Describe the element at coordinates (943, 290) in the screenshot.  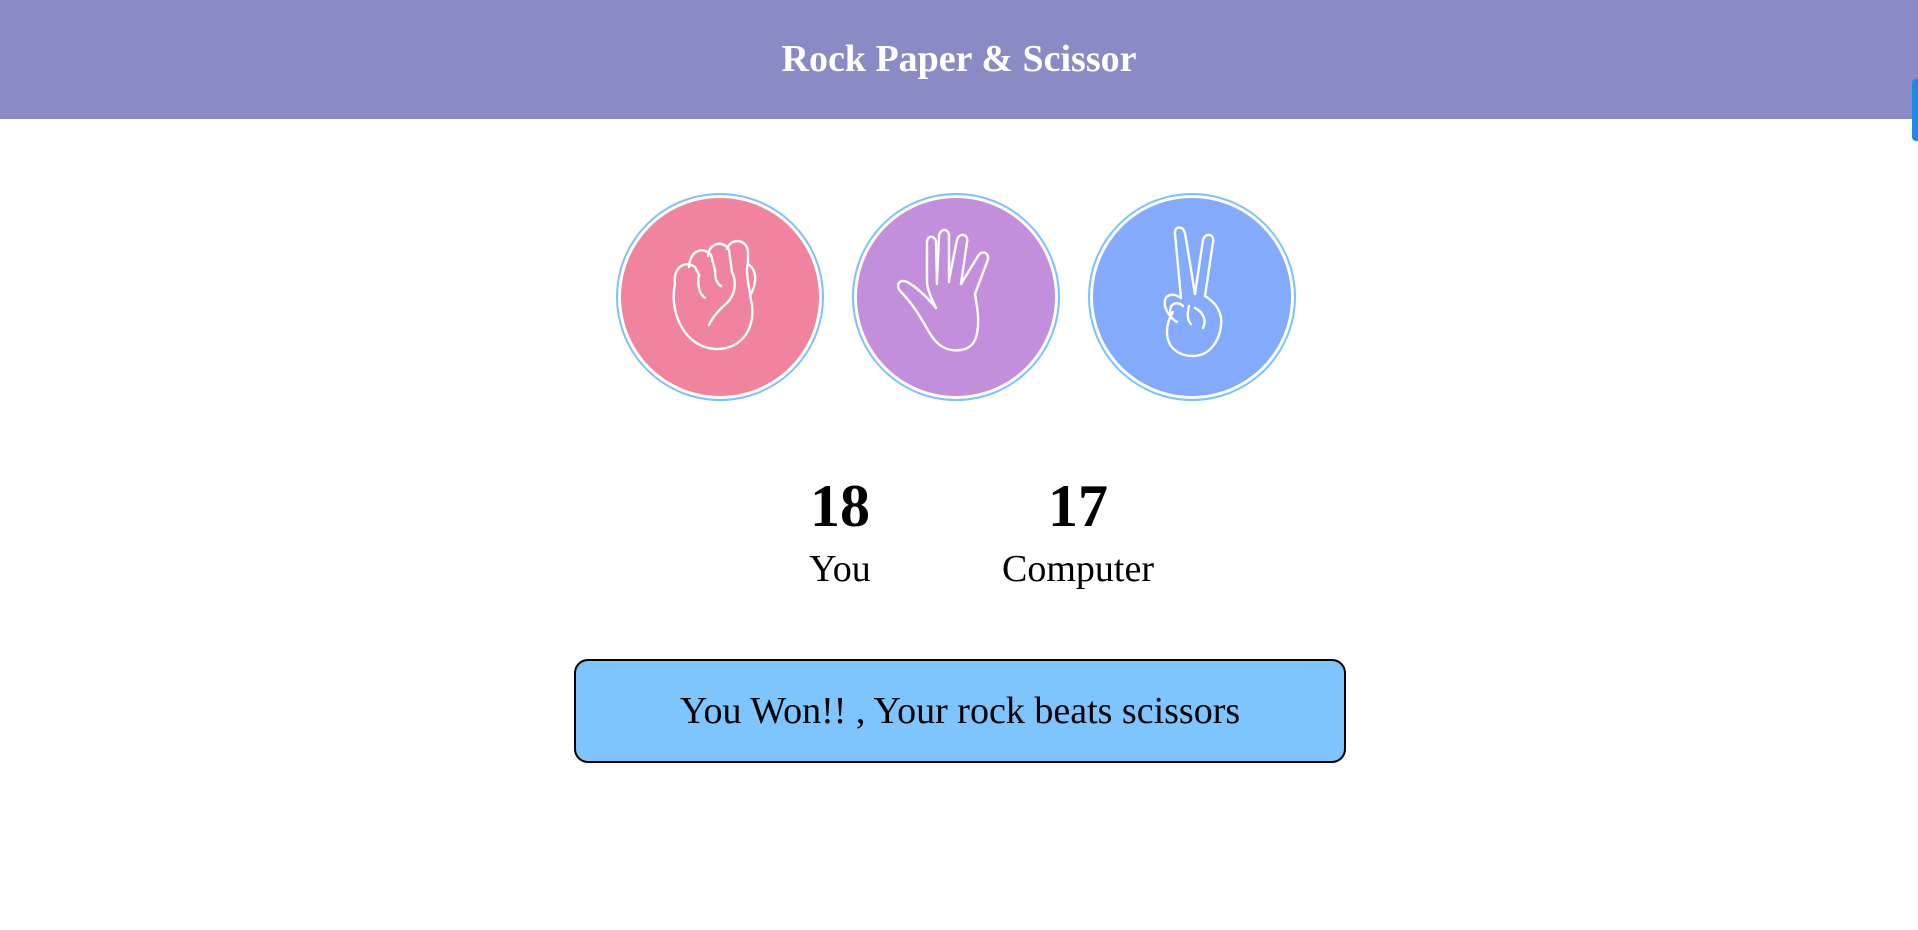
I see `paper-hand-icon` at that location.